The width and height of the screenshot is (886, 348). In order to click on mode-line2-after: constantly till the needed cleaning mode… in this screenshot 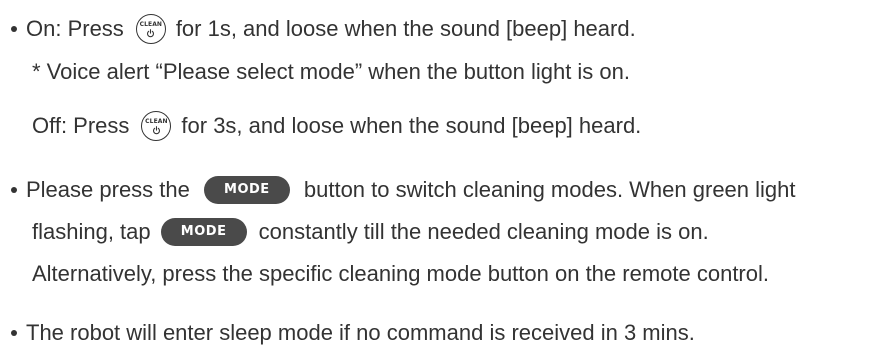, I will do `click(483, 231)`.